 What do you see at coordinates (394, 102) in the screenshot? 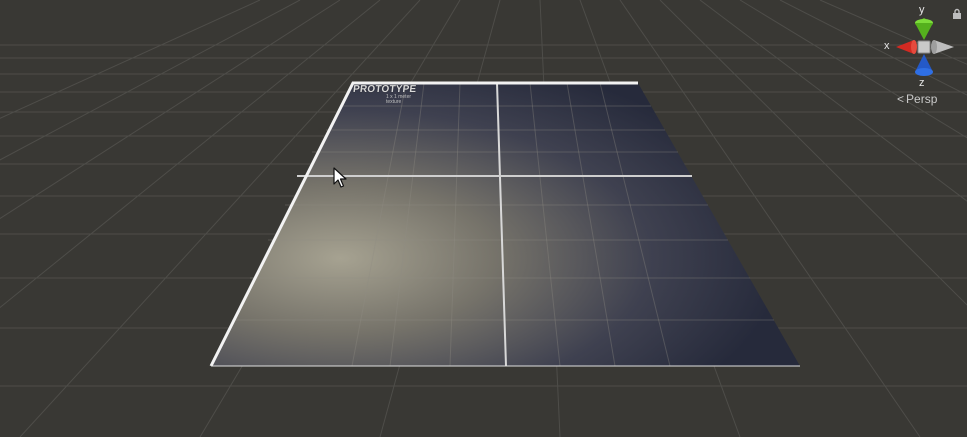
I see `plane-texture-subline: texture` at bounding box center [394, 102].